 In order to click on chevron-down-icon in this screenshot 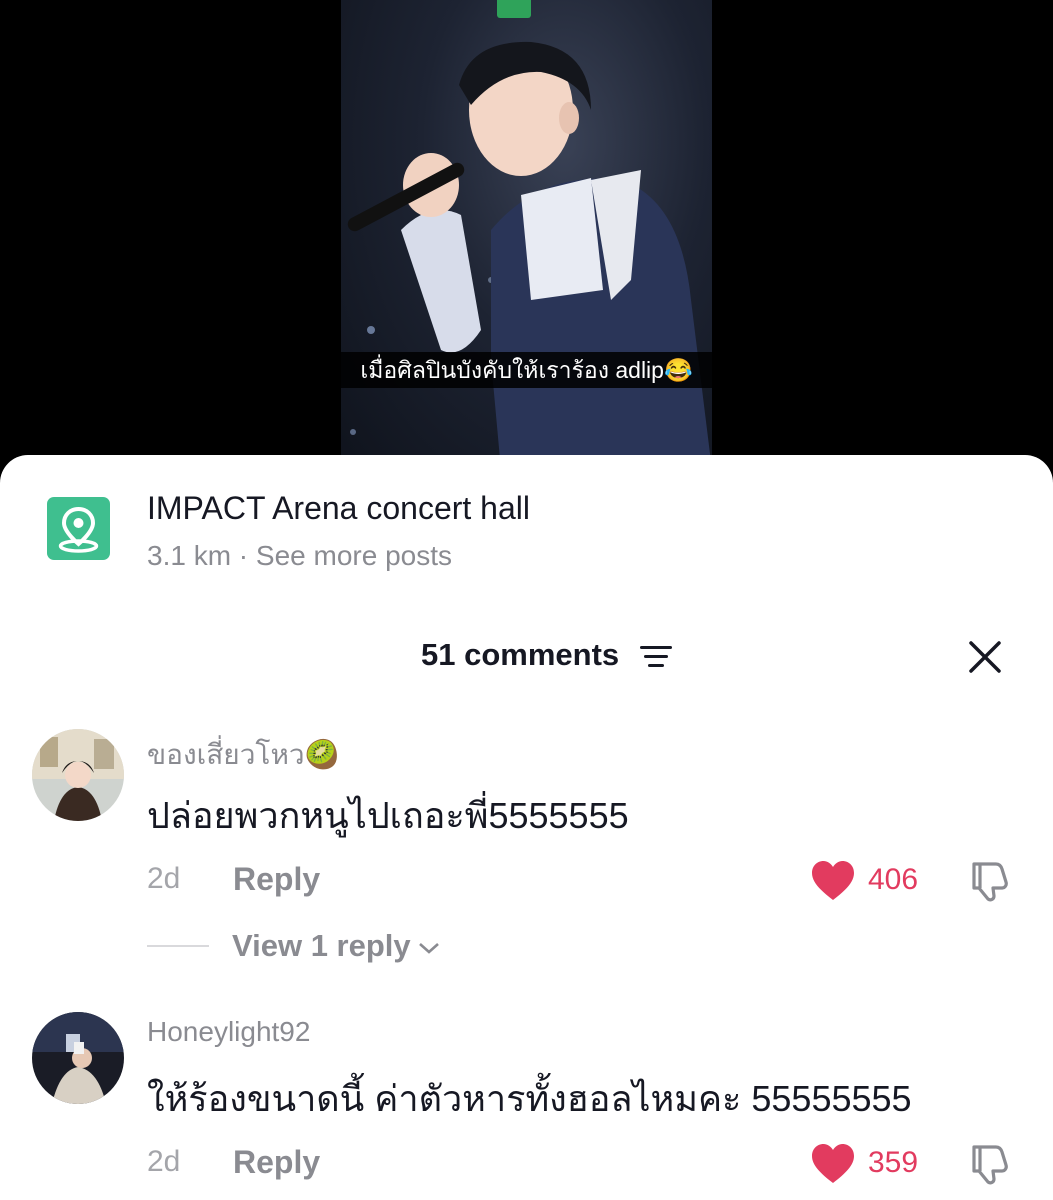, I will do `click(428, 948)`.